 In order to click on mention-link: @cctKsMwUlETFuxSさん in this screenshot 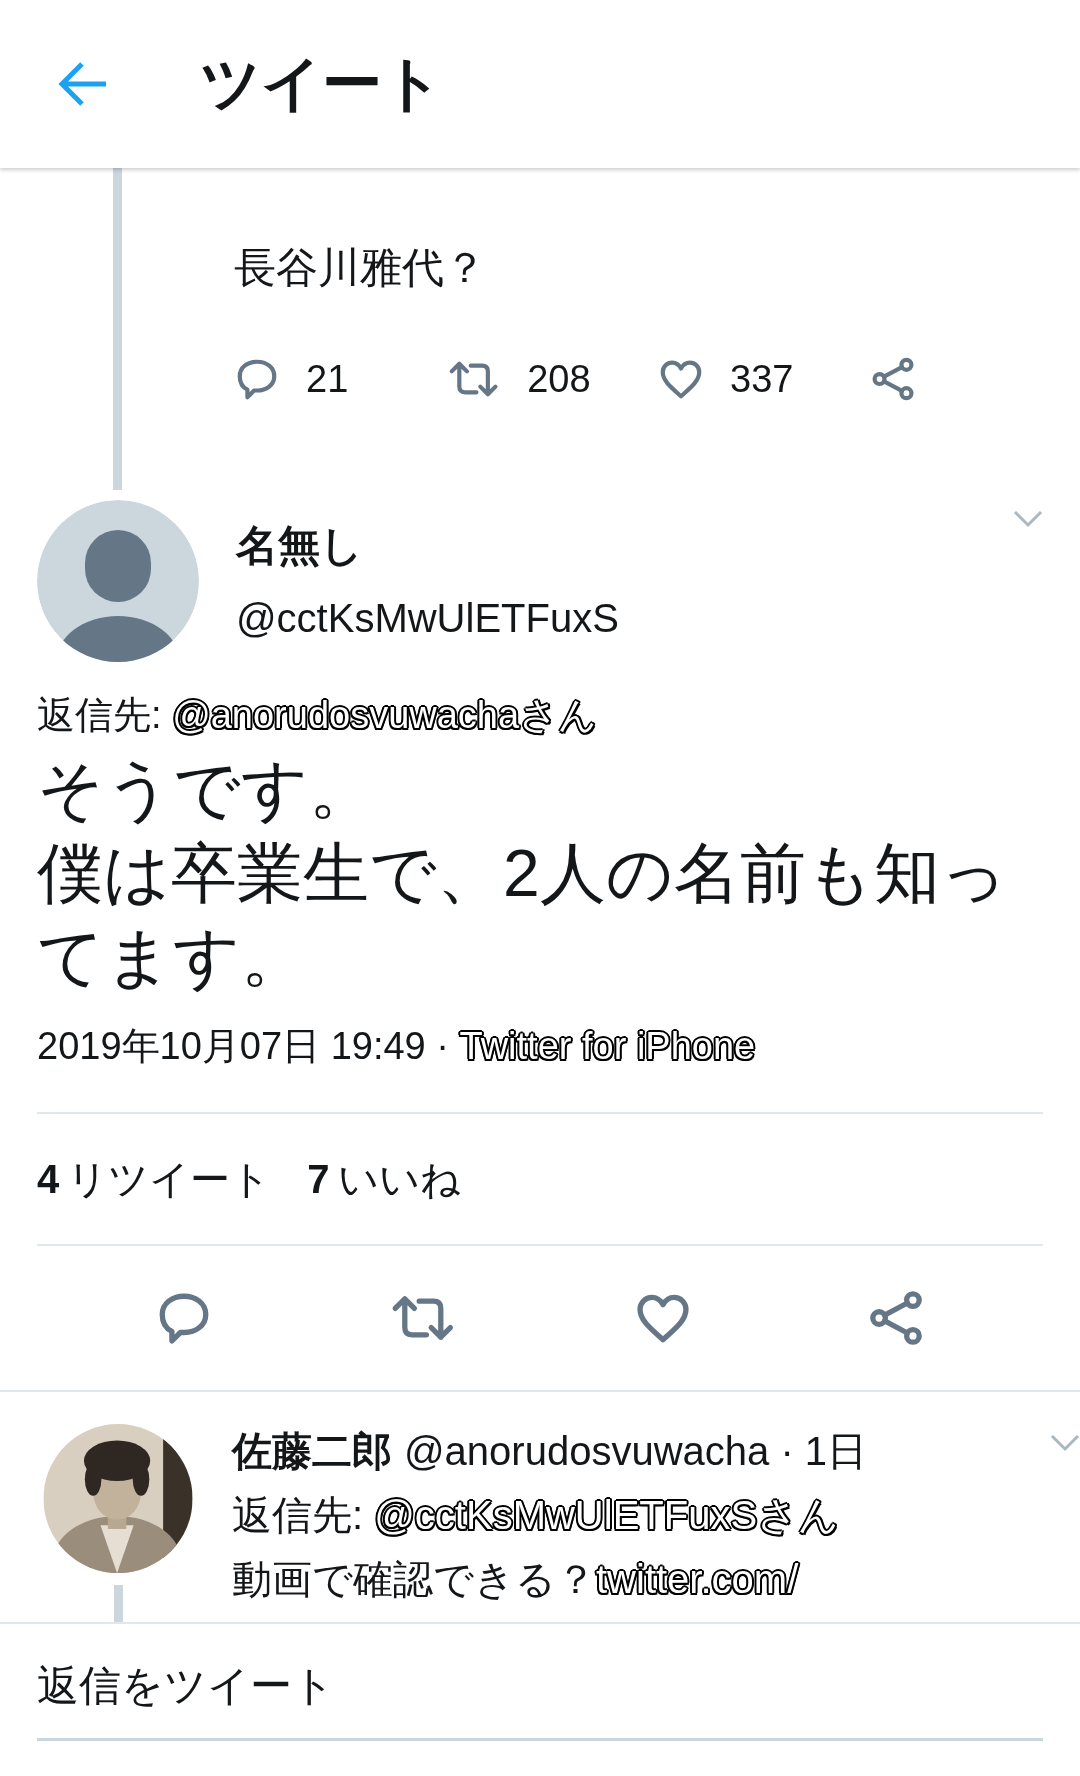, I will do `click(607, 1515)`.